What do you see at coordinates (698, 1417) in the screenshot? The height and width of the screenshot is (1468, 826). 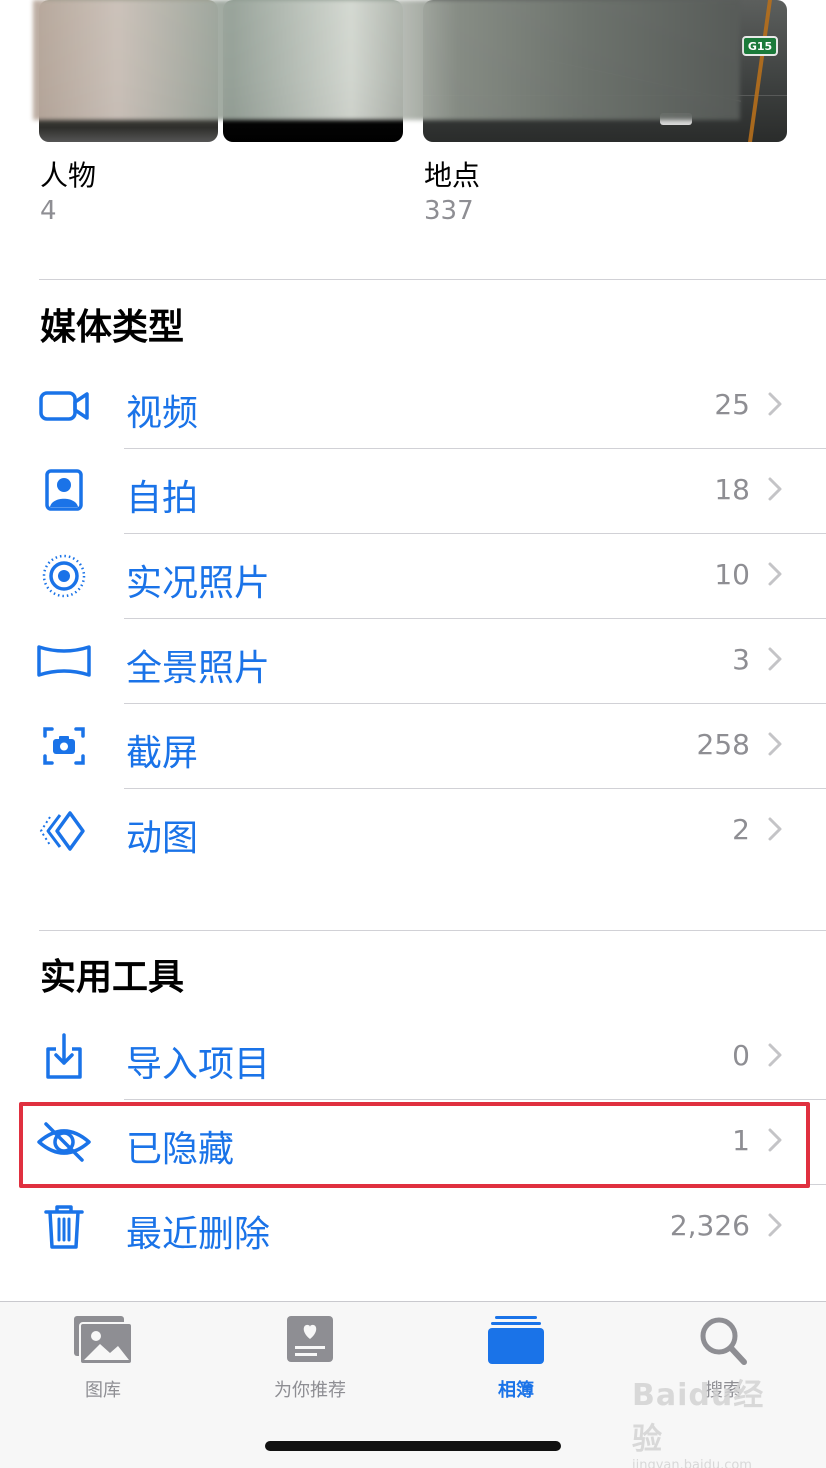 I see `watermark-main: Baidu经验` at bounding box center [698, 1417].